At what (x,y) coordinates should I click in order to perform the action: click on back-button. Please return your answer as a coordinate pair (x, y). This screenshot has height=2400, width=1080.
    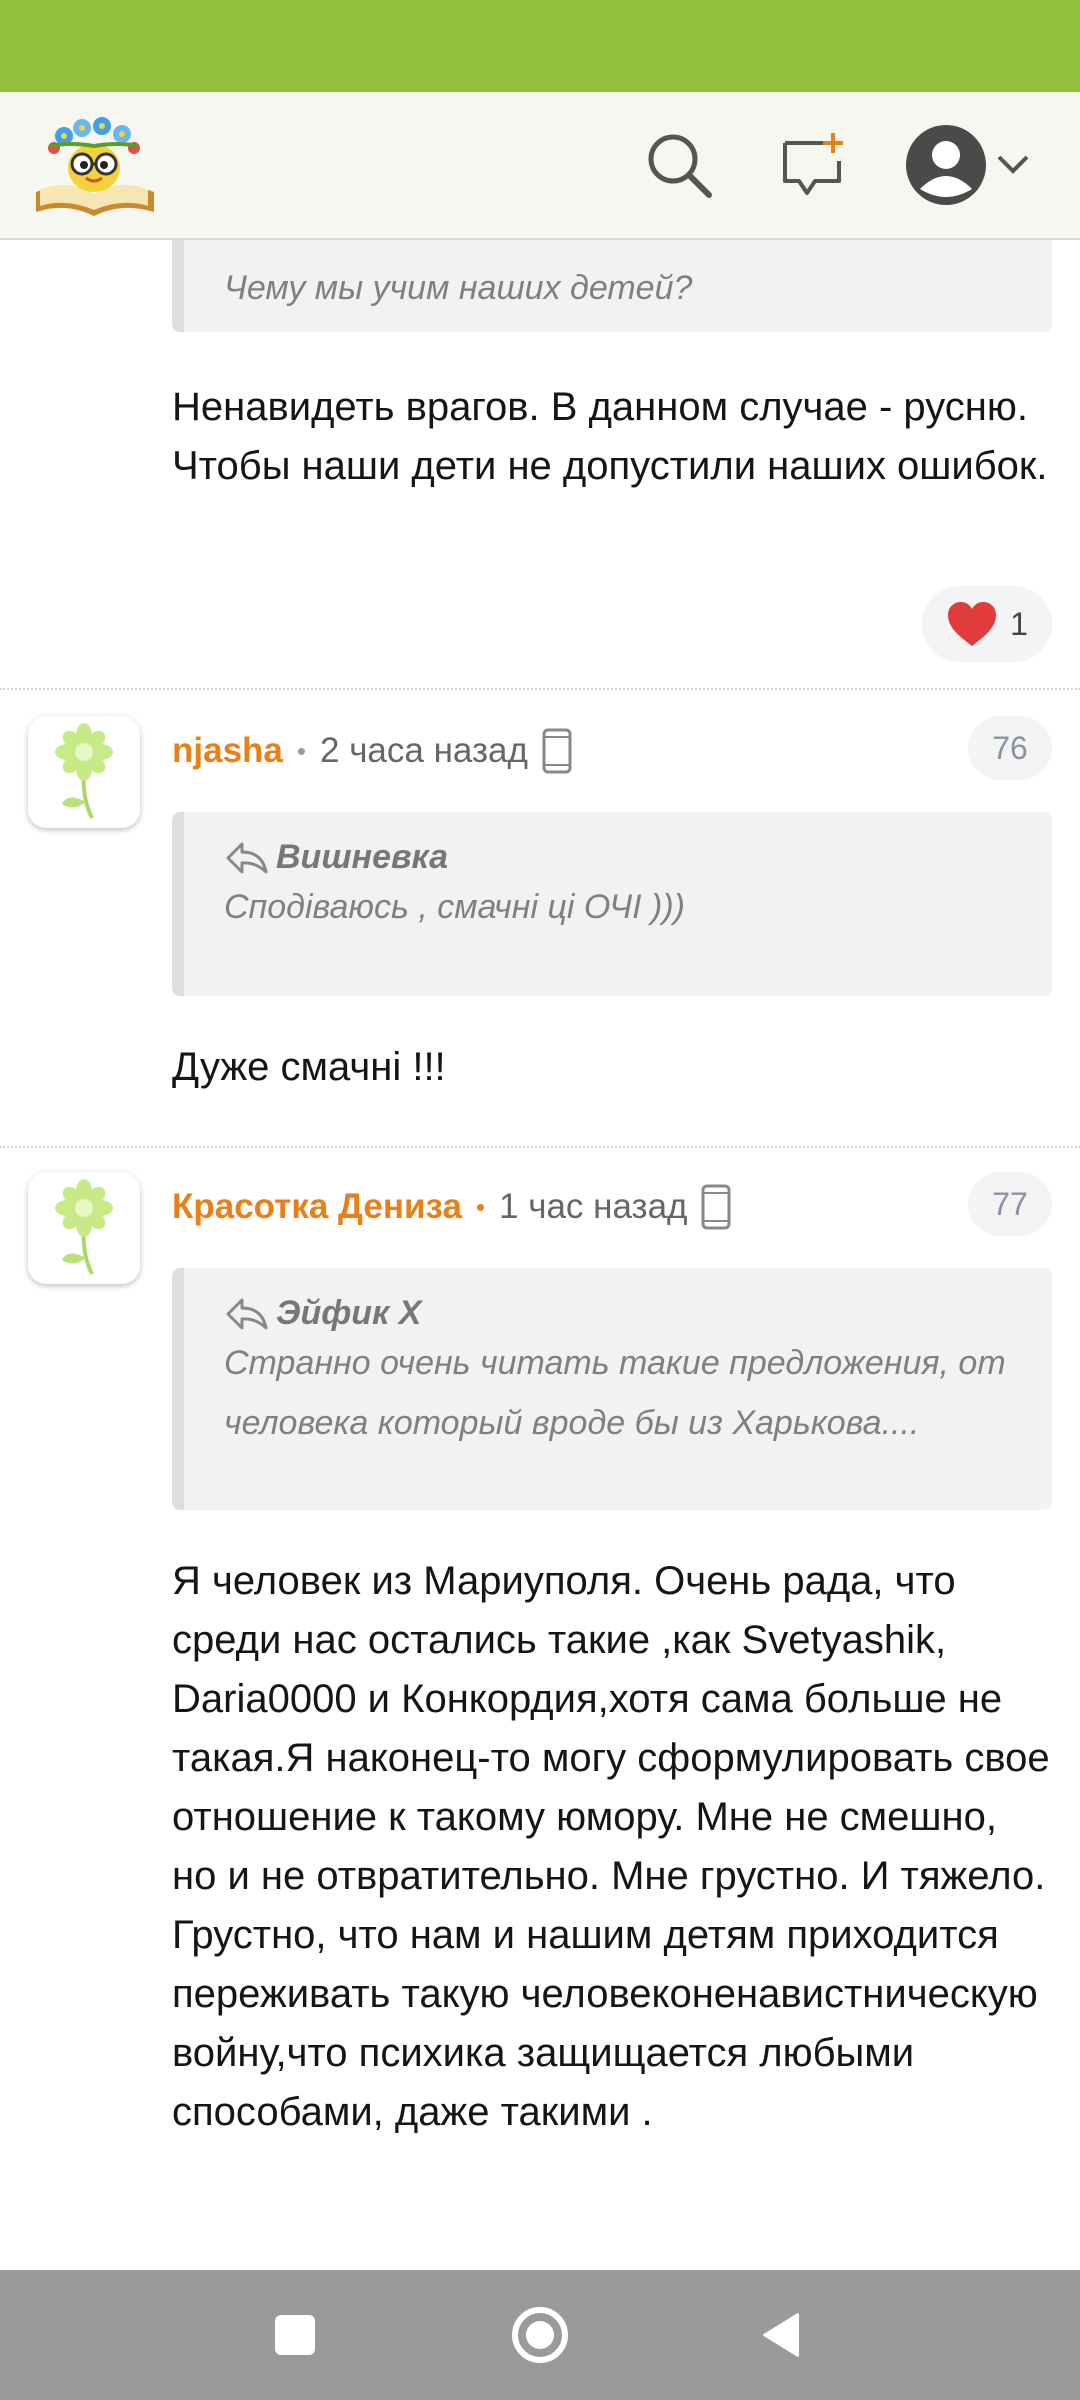
    Looking at the image, I should click on (783, 2335).